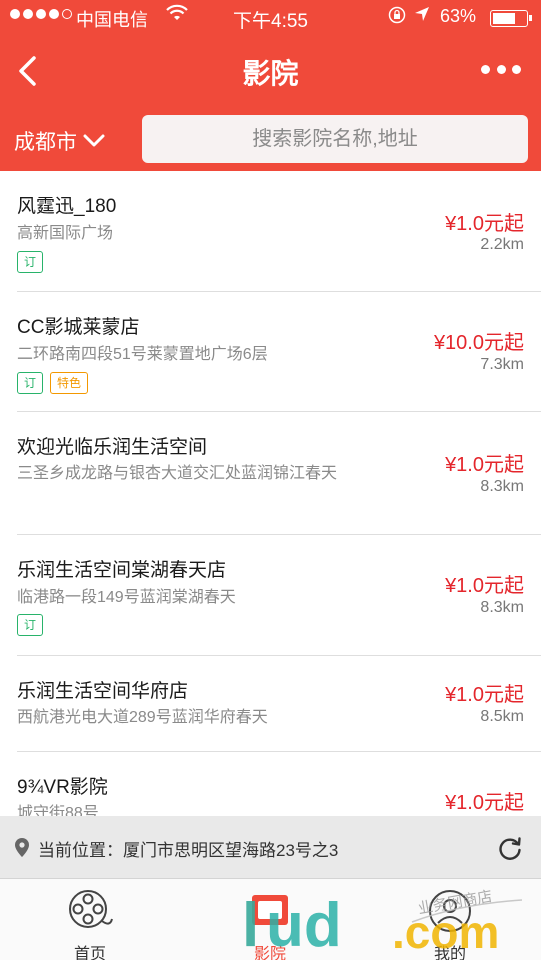  What do you see at coordinates (22, 847) in the screenshot?
I see `location-pin-icon` at bounding box center [22, 847].